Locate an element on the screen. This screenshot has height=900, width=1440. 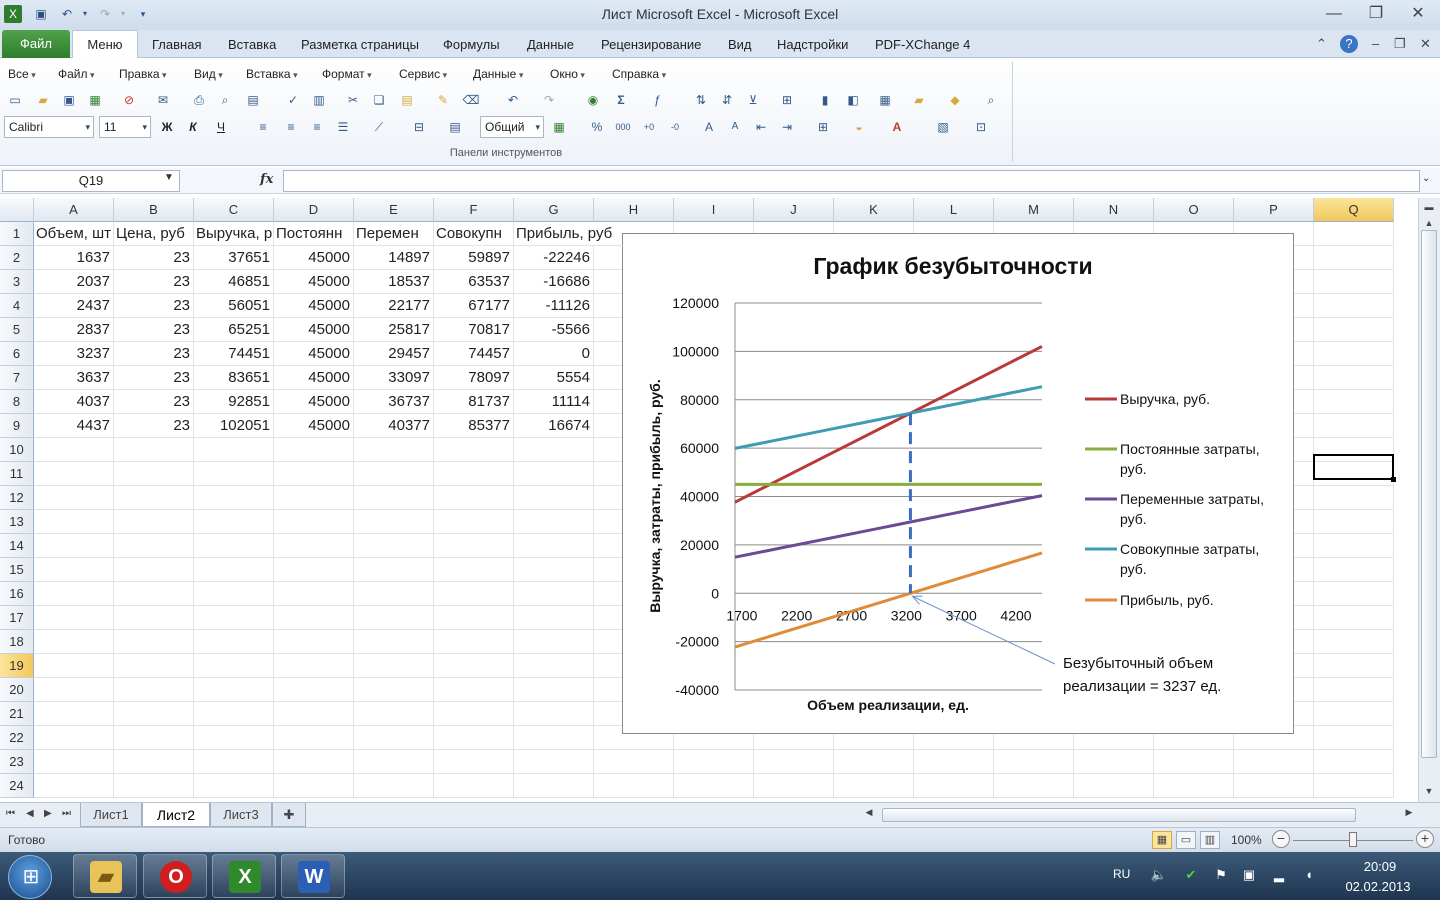
speaker-icon: ◖ is located at coordinates (1309, 875).